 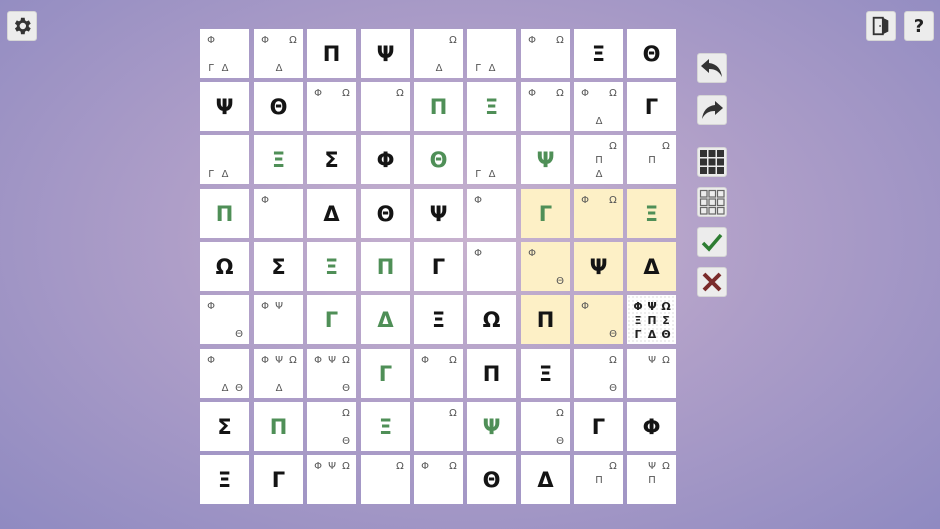 What do you see at coordinates (919, 26) in the screenshot?
I see `help-button: ?` at bounding box center [919, 26].